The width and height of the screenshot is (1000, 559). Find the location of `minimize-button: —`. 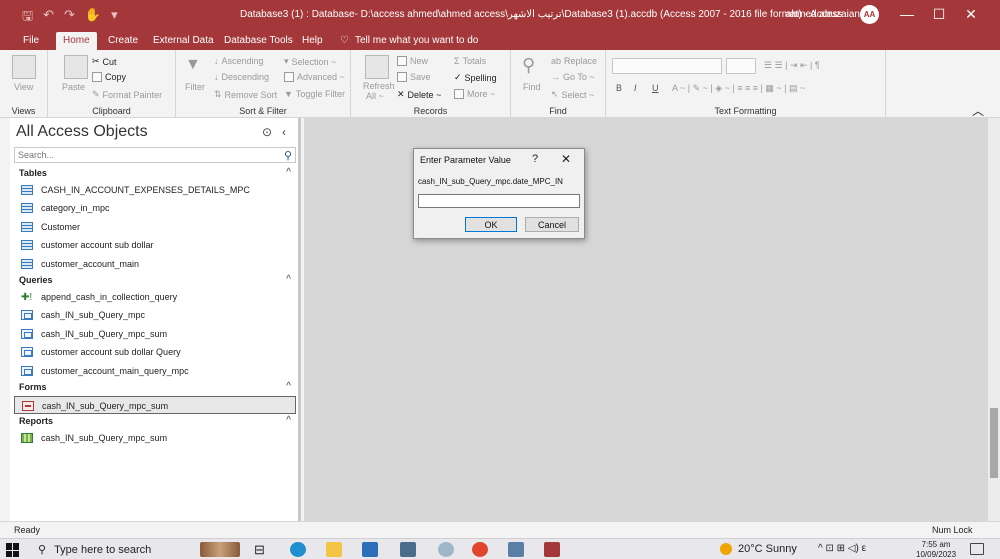

minimize-button: — is located at coordinates (907, 14).